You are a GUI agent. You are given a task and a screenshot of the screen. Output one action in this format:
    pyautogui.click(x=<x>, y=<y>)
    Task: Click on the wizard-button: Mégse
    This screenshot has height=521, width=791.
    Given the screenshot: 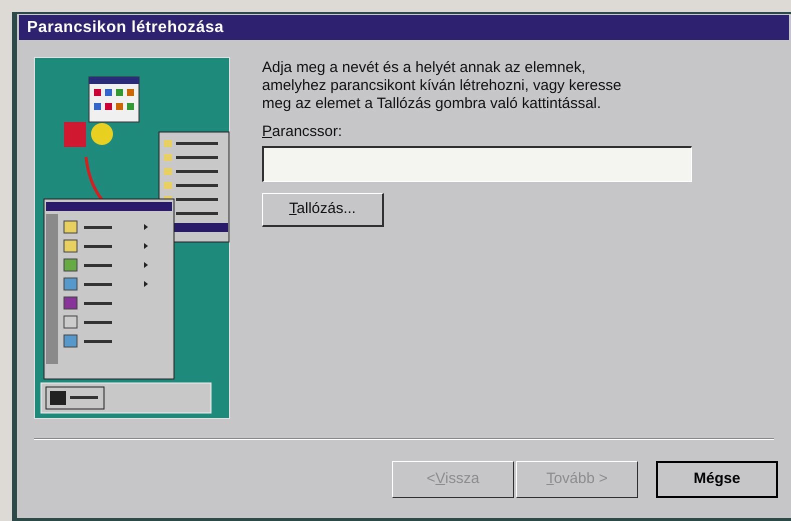 What is the action you would take?
    pyautogui.click(x=717, y=479)
    